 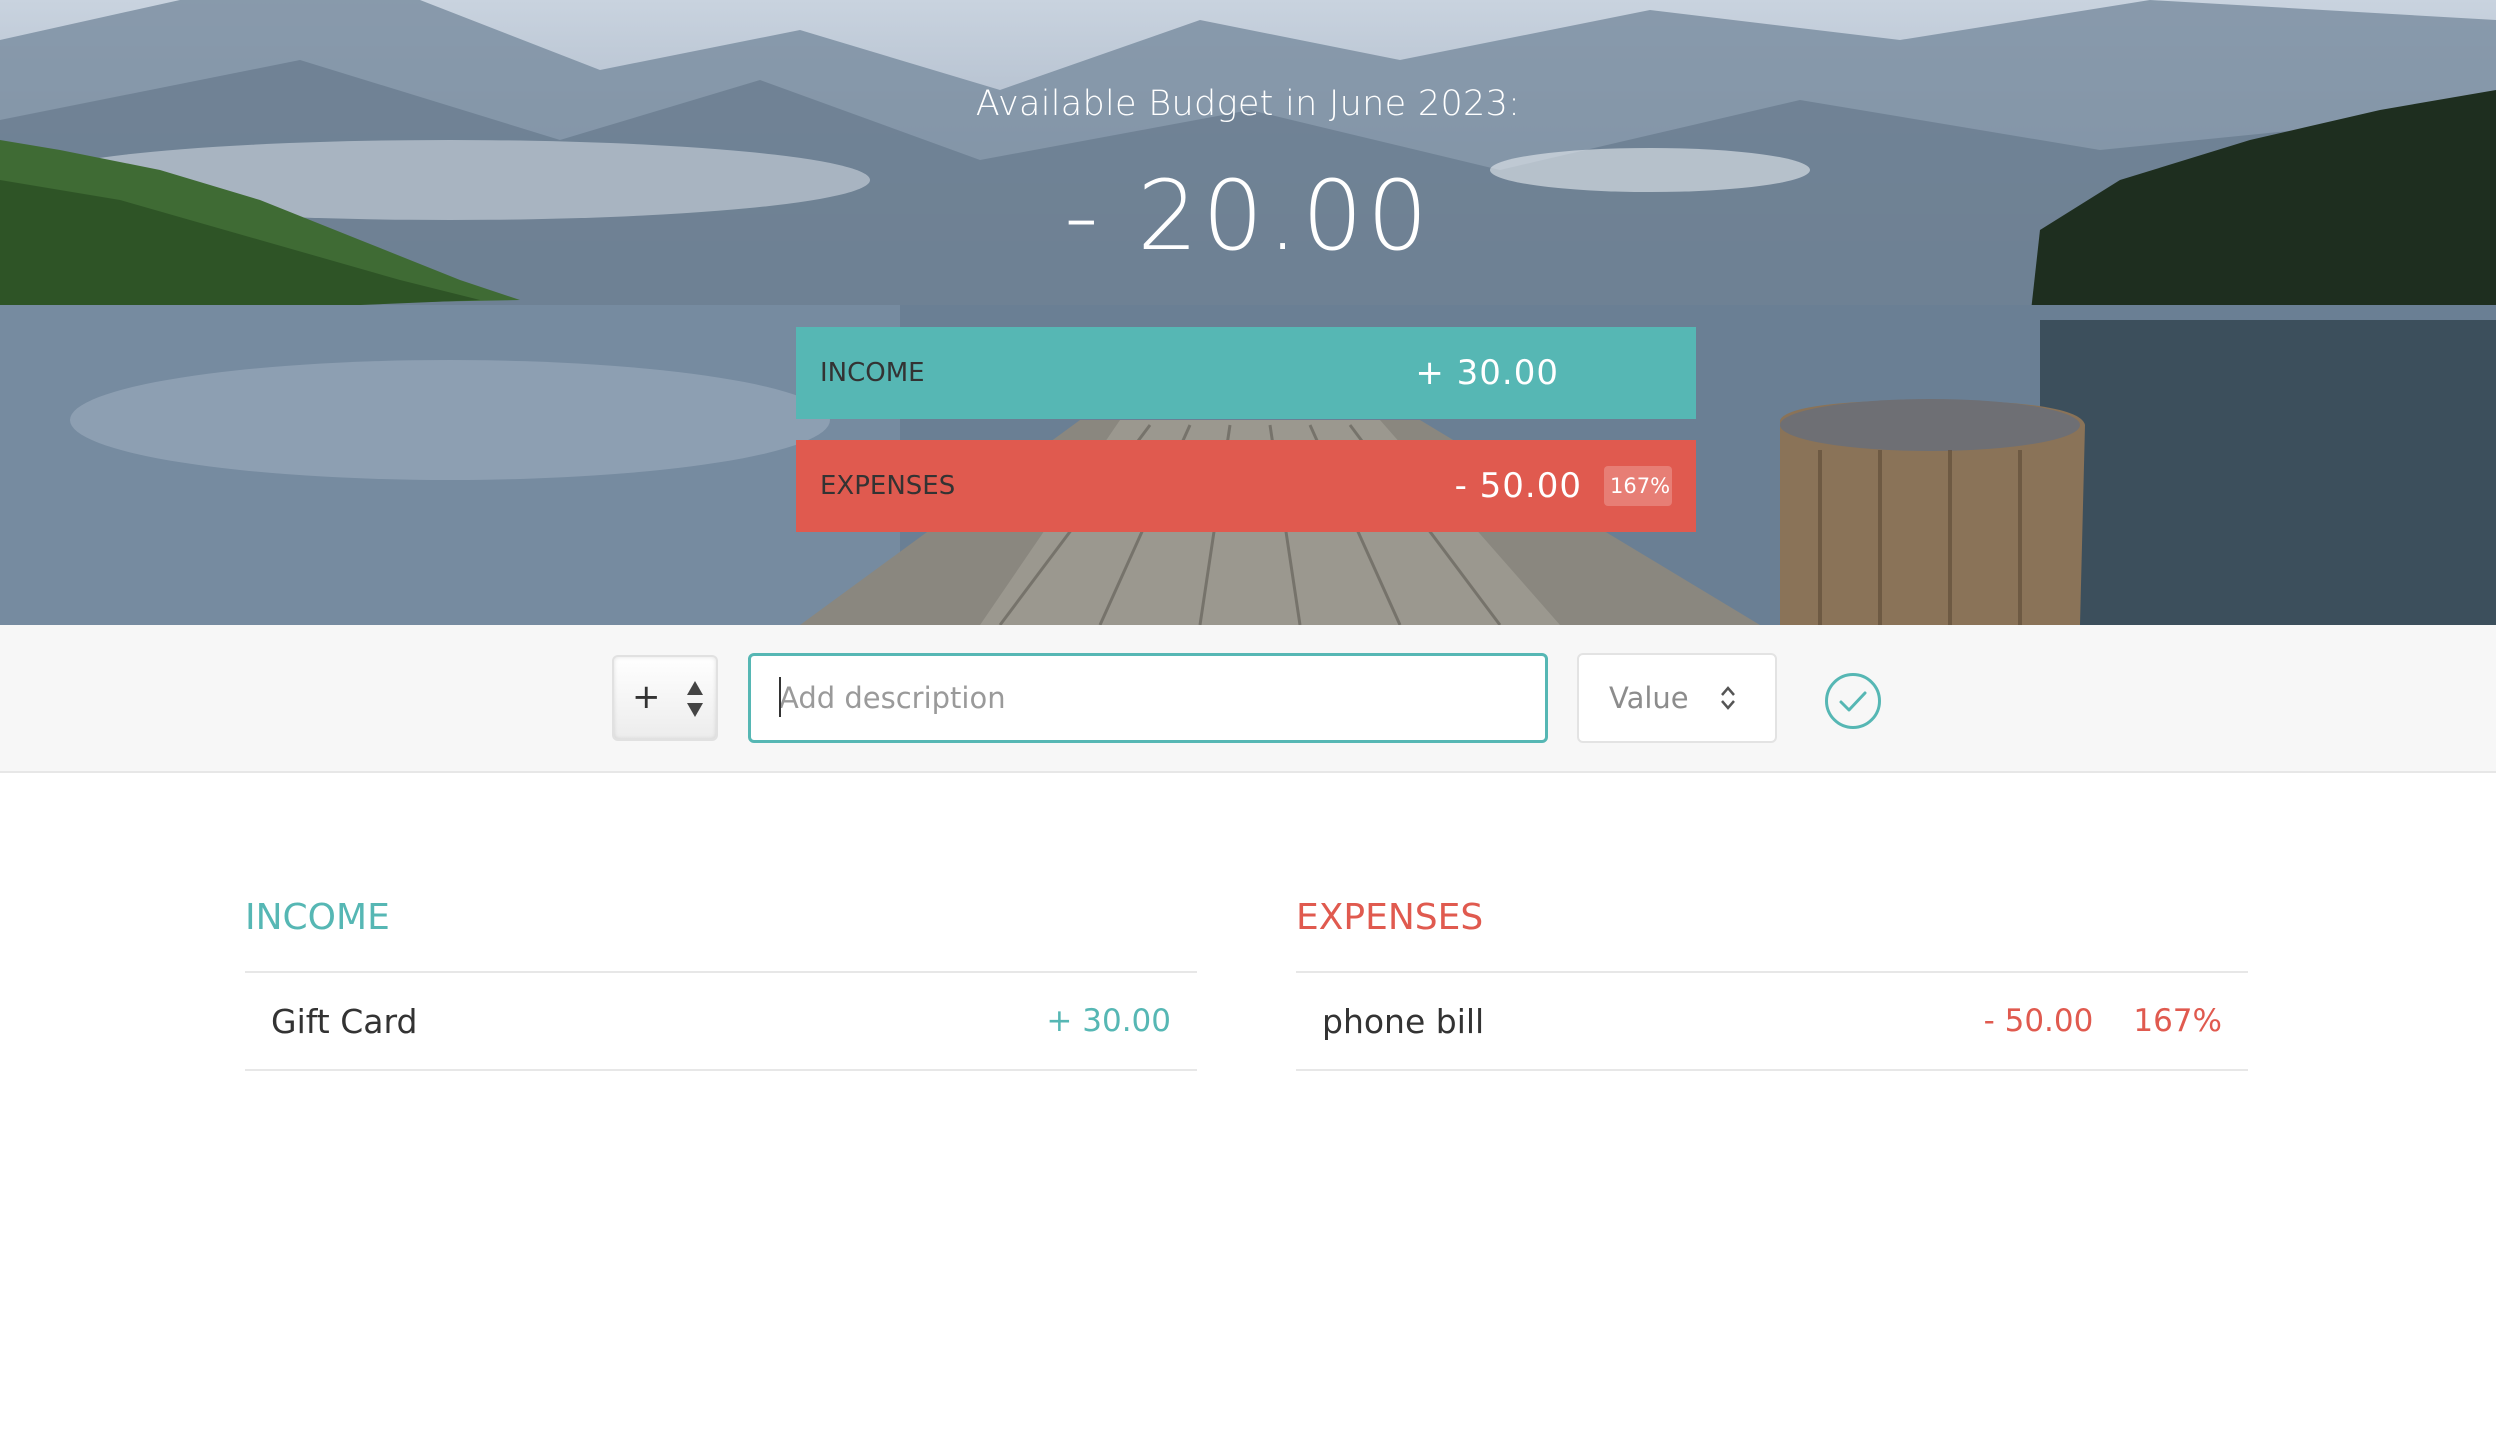 I want to click on income-summary: INCOME + 30.00, so click(x=1246, y=373).